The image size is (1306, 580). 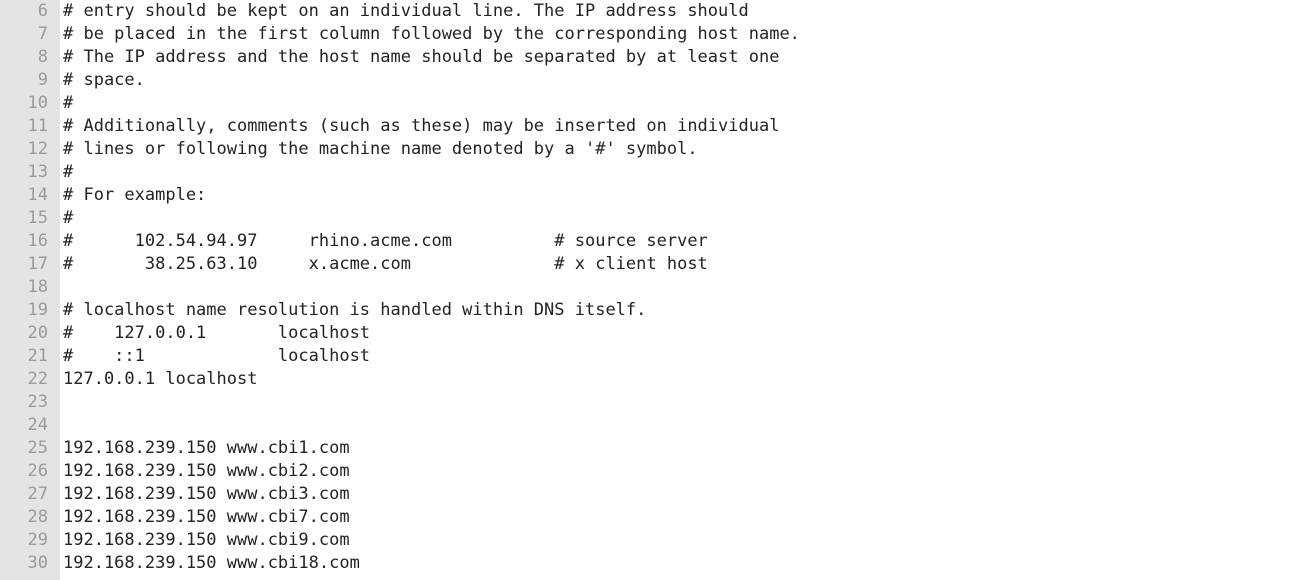 I want to click on line-number: 7, so click(x=42, y=34).